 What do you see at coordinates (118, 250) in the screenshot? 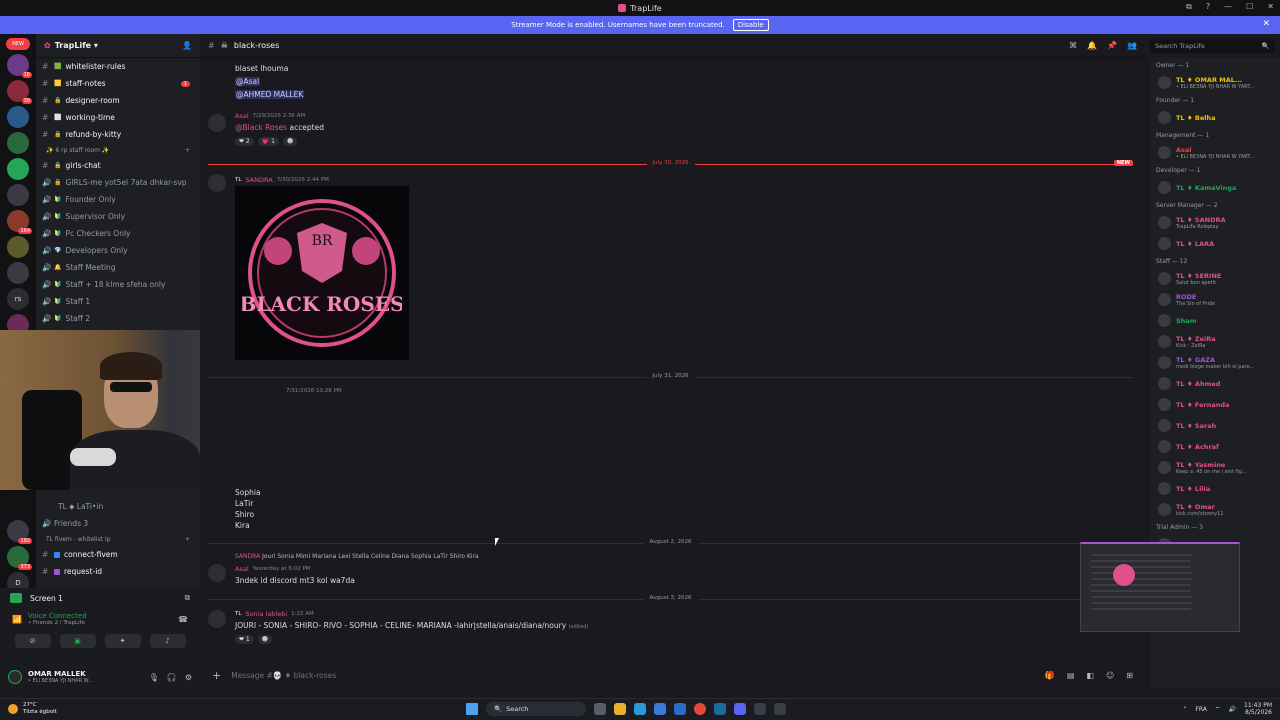
I see `channel-item: 🔊 💎 Developers Only` at bounding box center [118, 250].